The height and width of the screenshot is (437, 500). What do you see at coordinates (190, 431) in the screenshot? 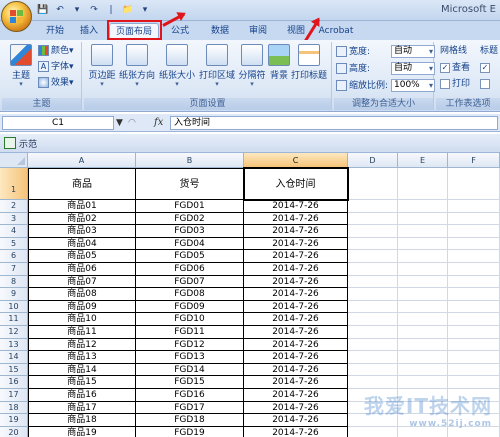
I see `table-cell: FGD19` at bounding box center [190, 431].